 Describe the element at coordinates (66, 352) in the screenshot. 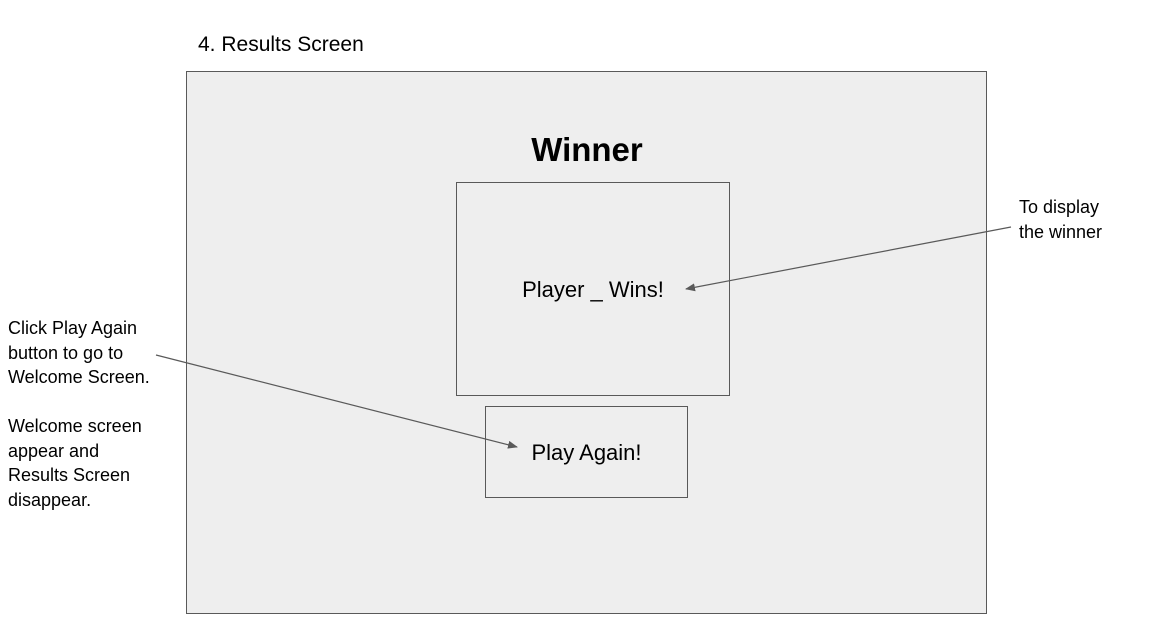

I see `play-again-annotation-line: button to go to` at that location.